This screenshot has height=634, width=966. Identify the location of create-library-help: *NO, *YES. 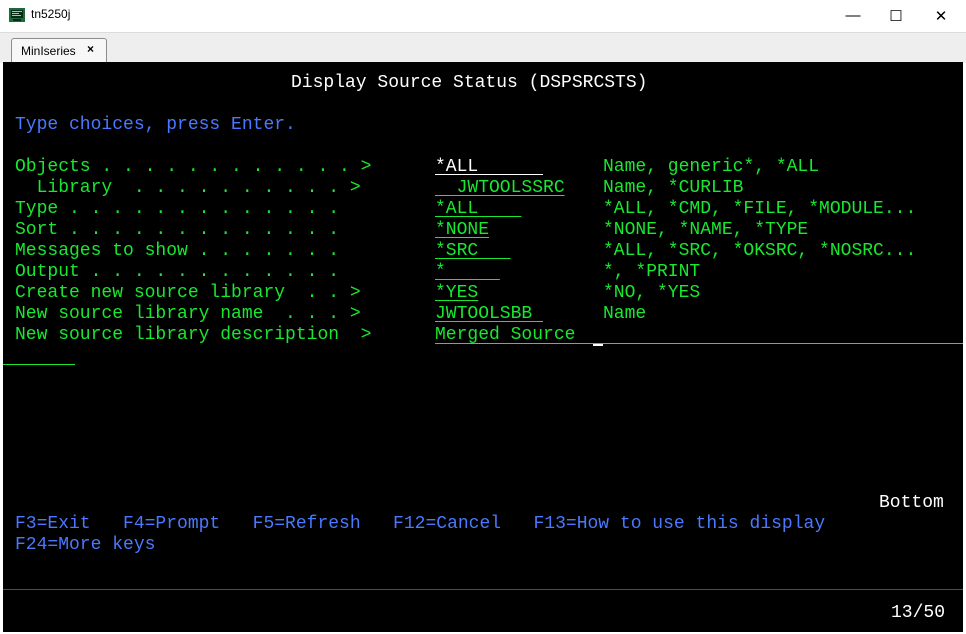
(652, 293).